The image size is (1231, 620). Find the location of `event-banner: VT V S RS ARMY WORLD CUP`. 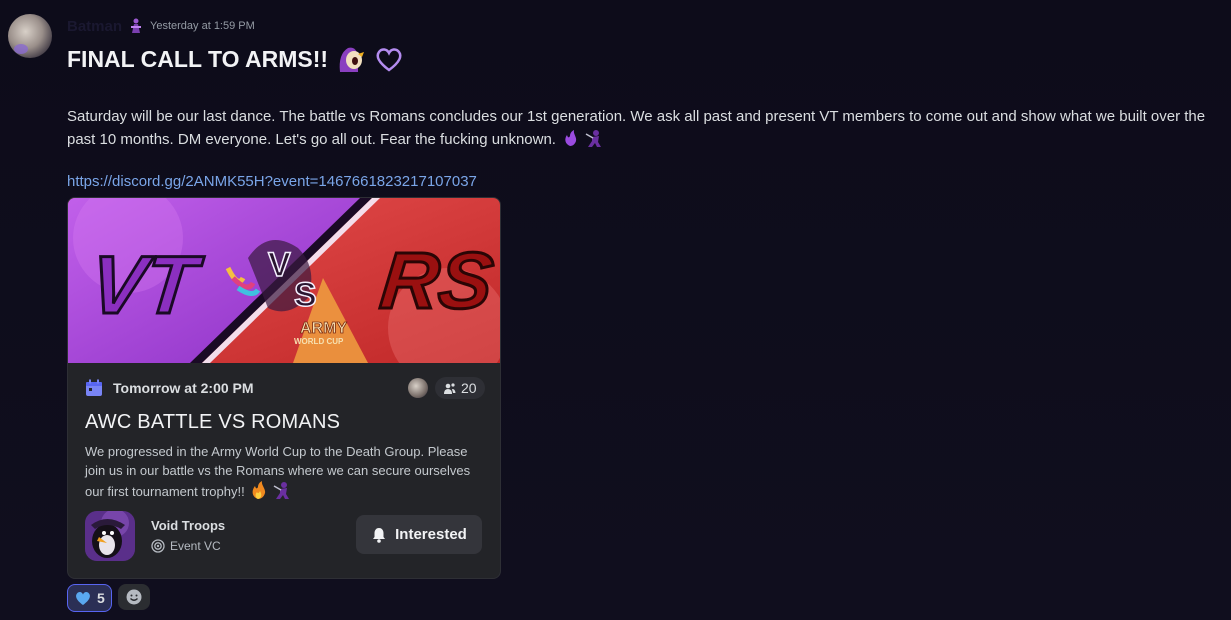

event-banner: VT V S RS ARMY WORLD CUP is located at coordinates (284, 280).